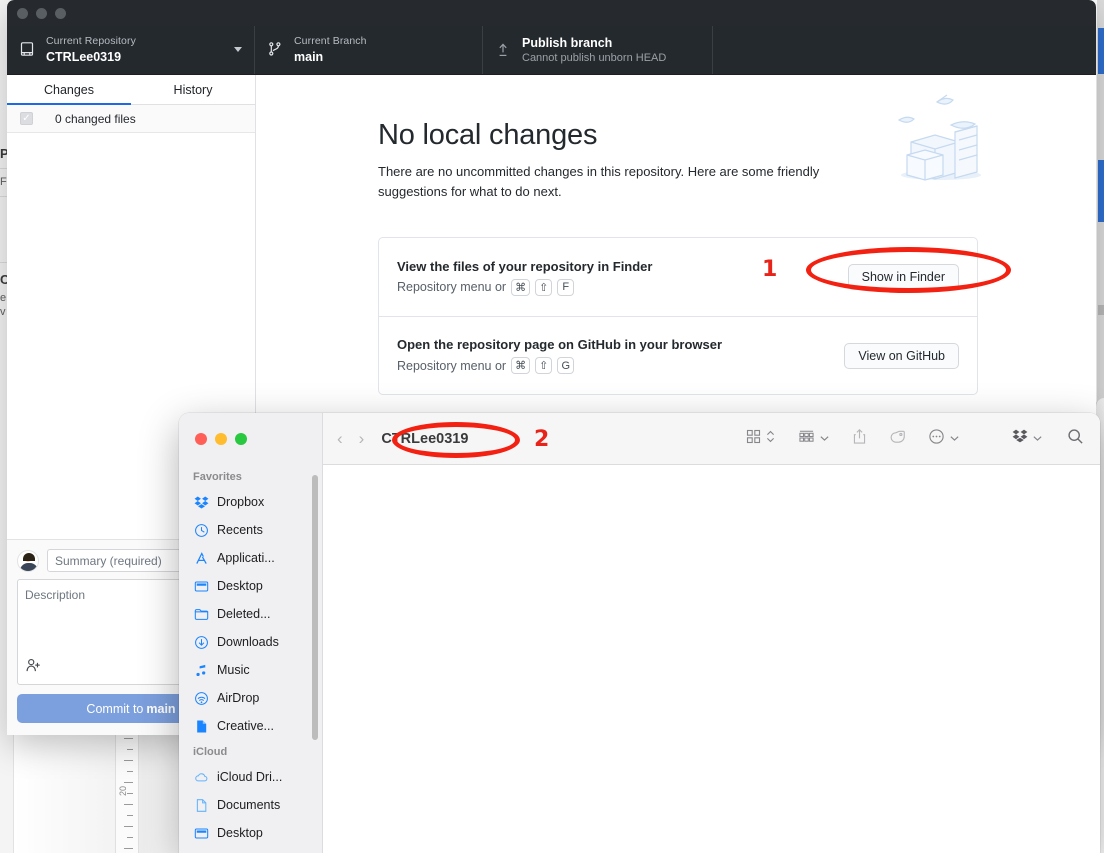 The image size is (1104, 853). Describe the element at coordinates (123, 790) in the screenshot. I see `background-ruler-number: 20` at that location.